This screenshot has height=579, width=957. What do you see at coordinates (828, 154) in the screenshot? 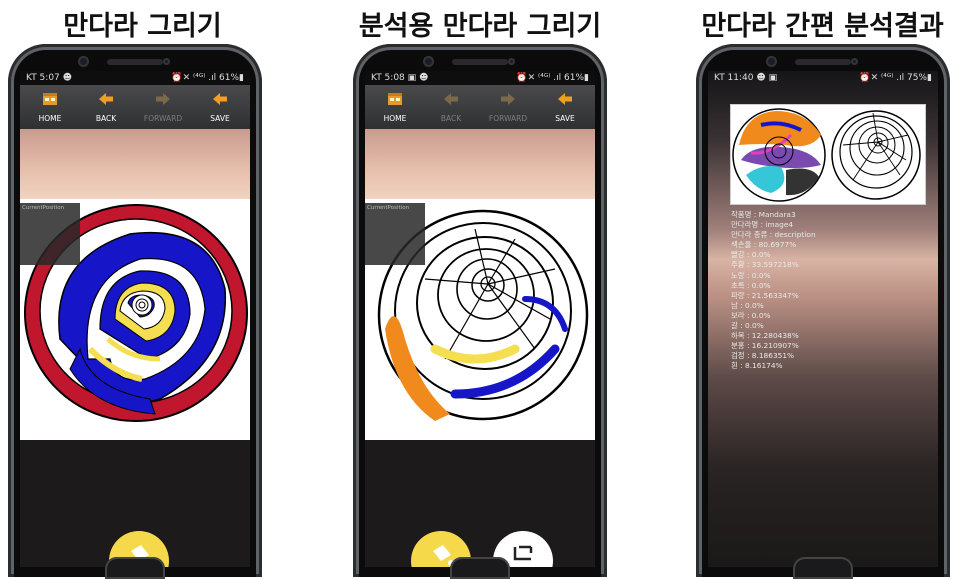
I see `mandala-thumbnails` at bounding box center [828, 154].